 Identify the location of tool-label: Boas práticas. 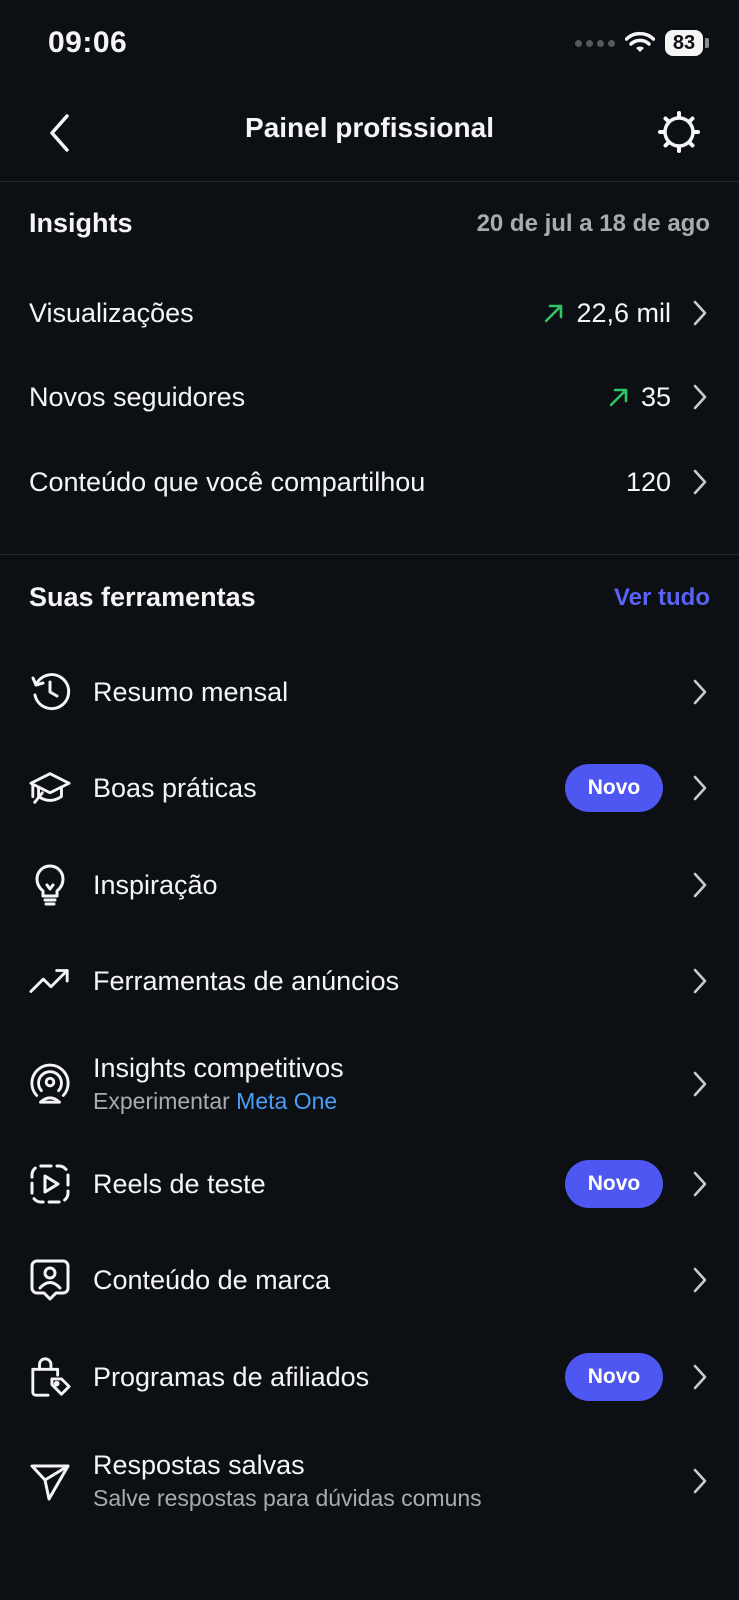
(175, 787).